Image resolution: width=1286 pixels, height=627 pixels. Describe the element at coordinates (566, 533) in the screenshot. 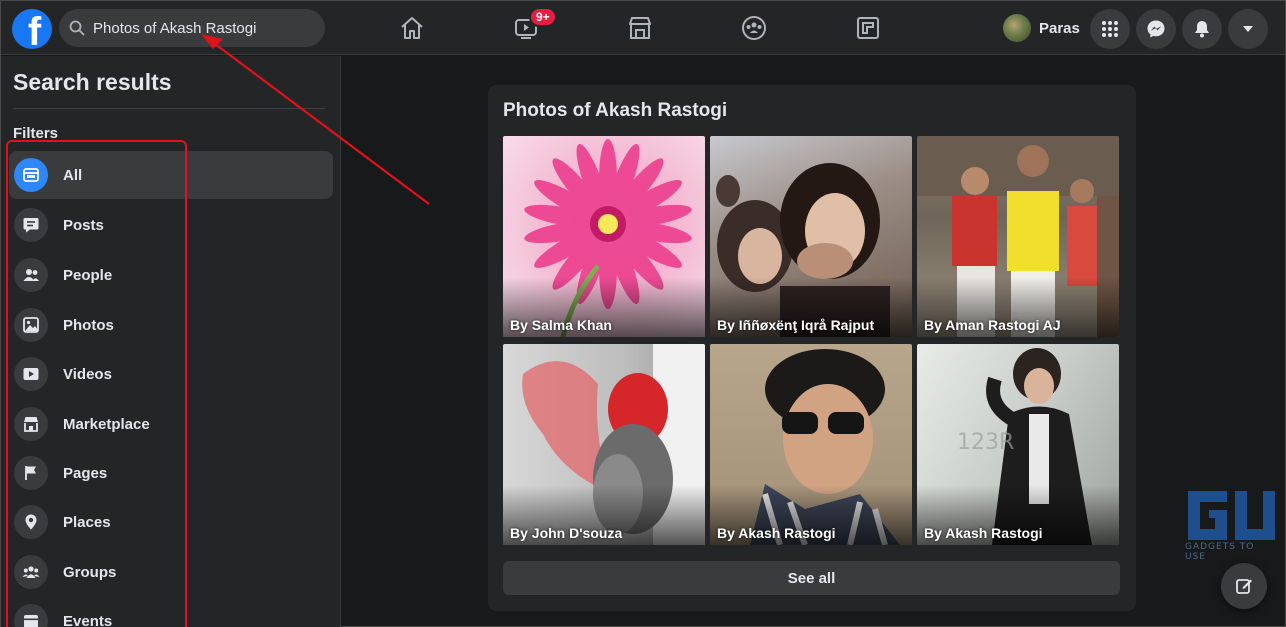

I see `photo-caption: By John D'souza` at that location.